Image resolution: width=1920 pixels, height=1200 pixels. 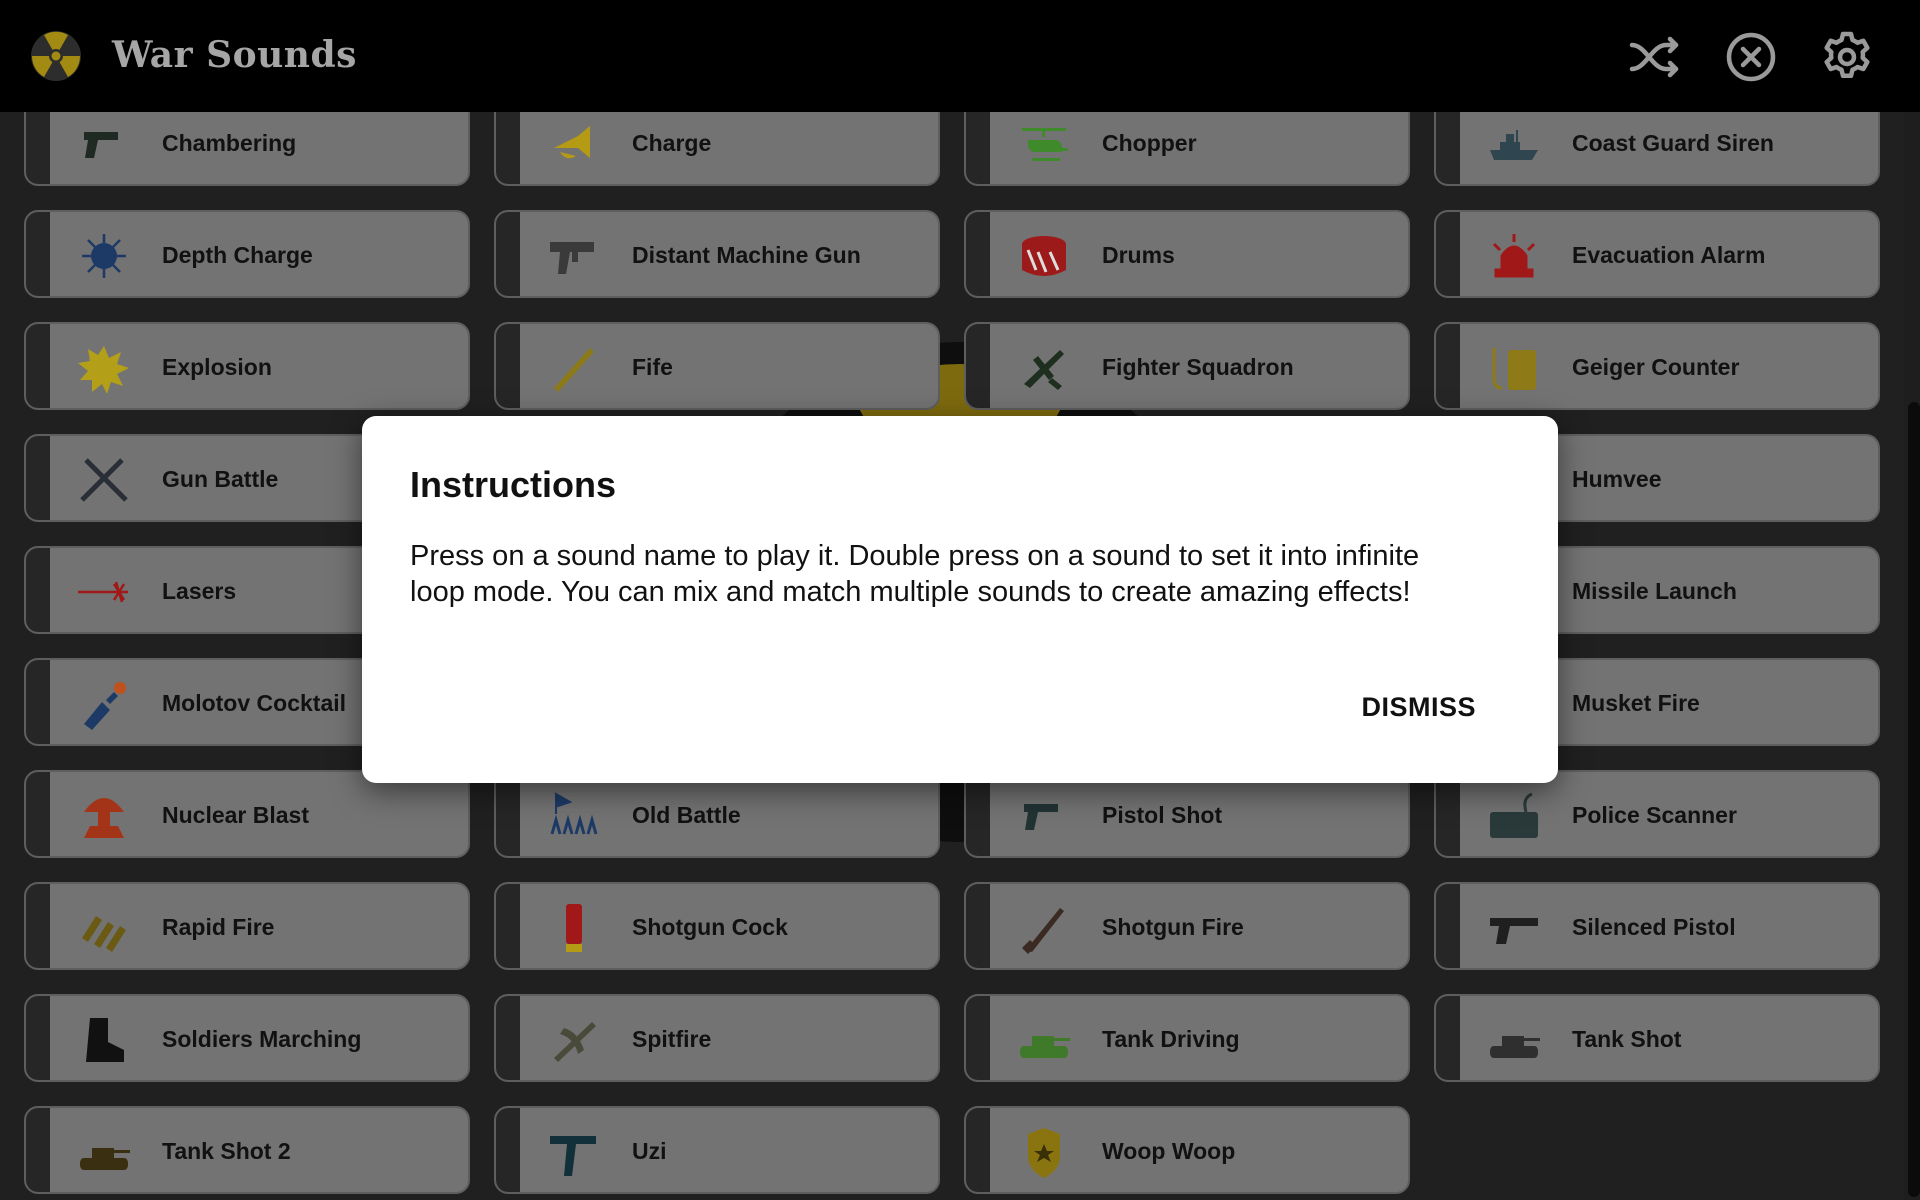 I want to click on dismiss-button: DISMISS, so click(x=1418, y=707).